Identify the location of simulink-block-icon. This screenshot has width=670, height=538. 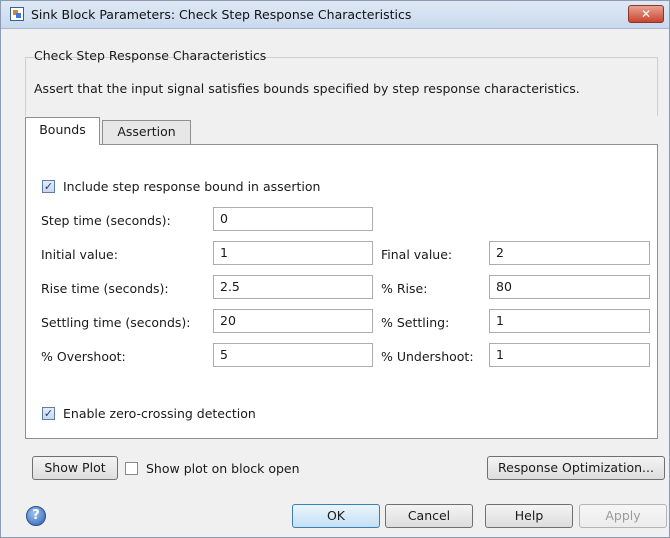
(17, 14).